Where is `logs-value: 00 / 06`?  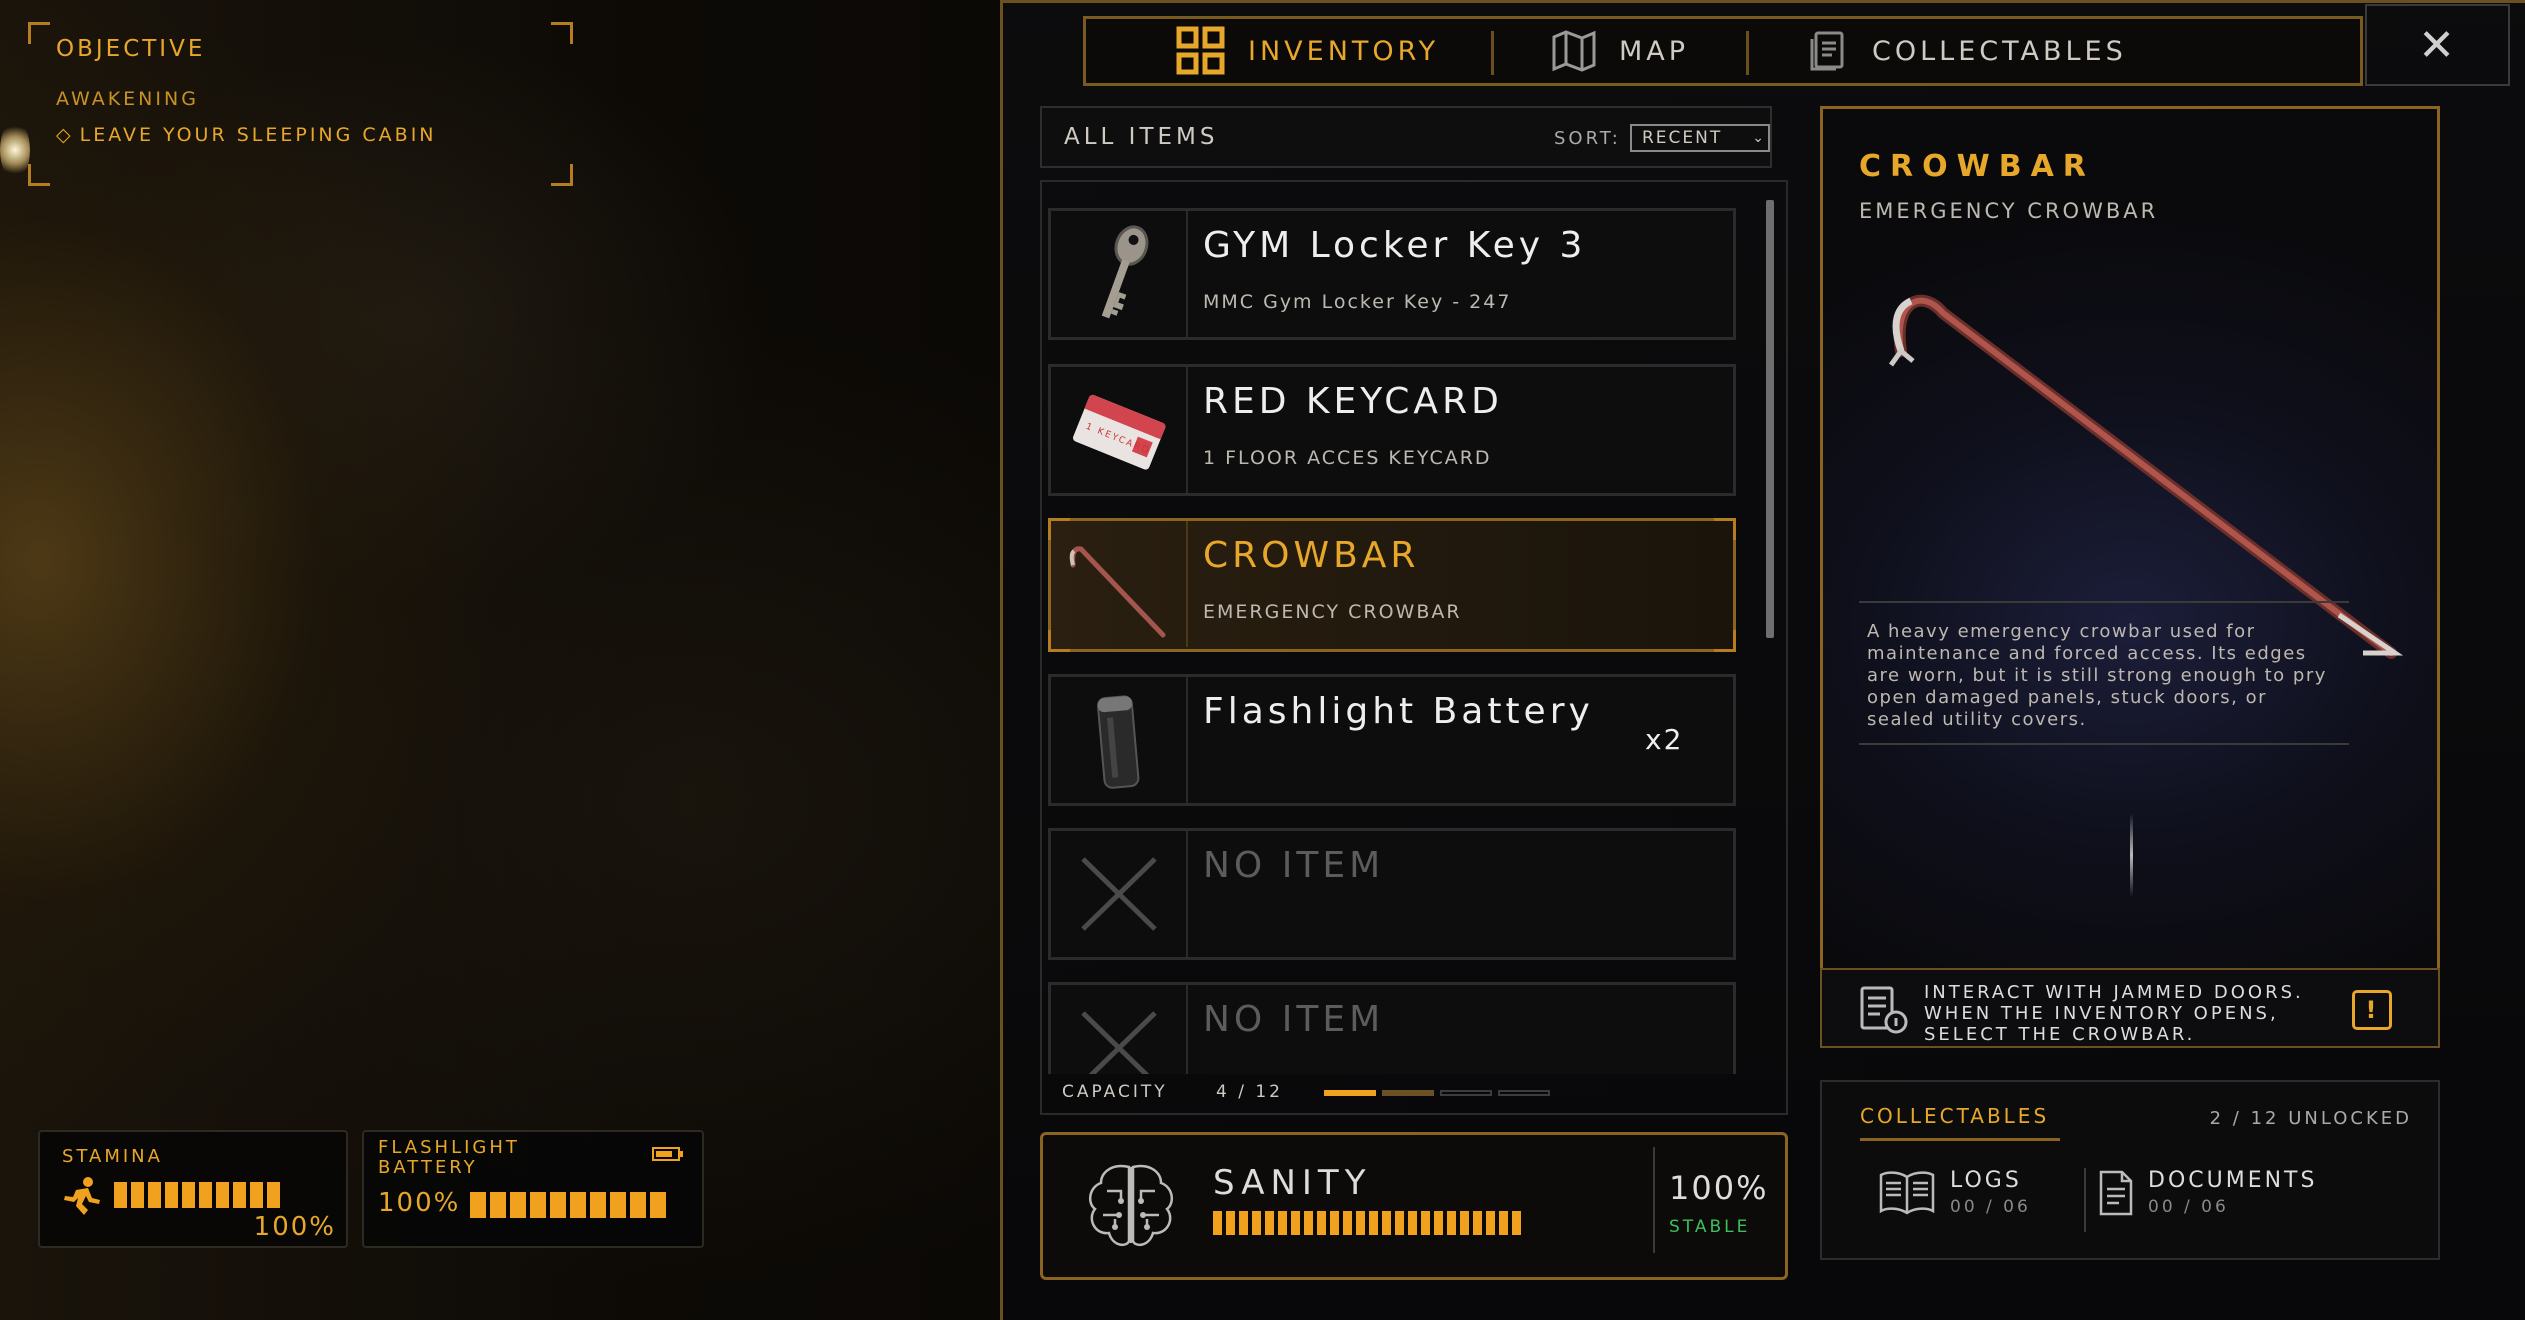 logs-value: 00 / 06 is located at coordinates (1990, 1207).